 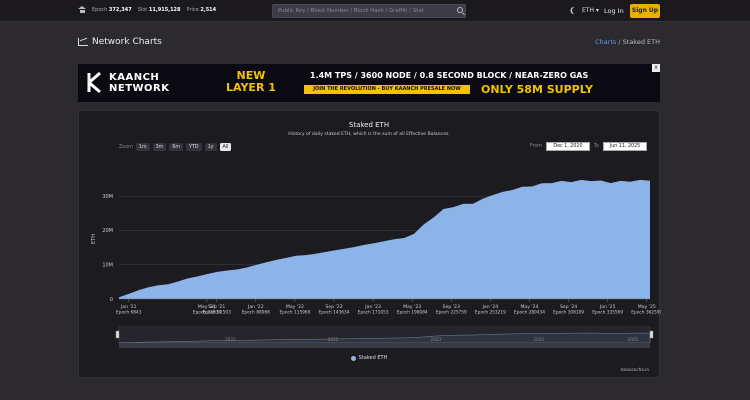 I want to click on banner-new-layer: NEW LAYER 1, so click(x=251, y=82).